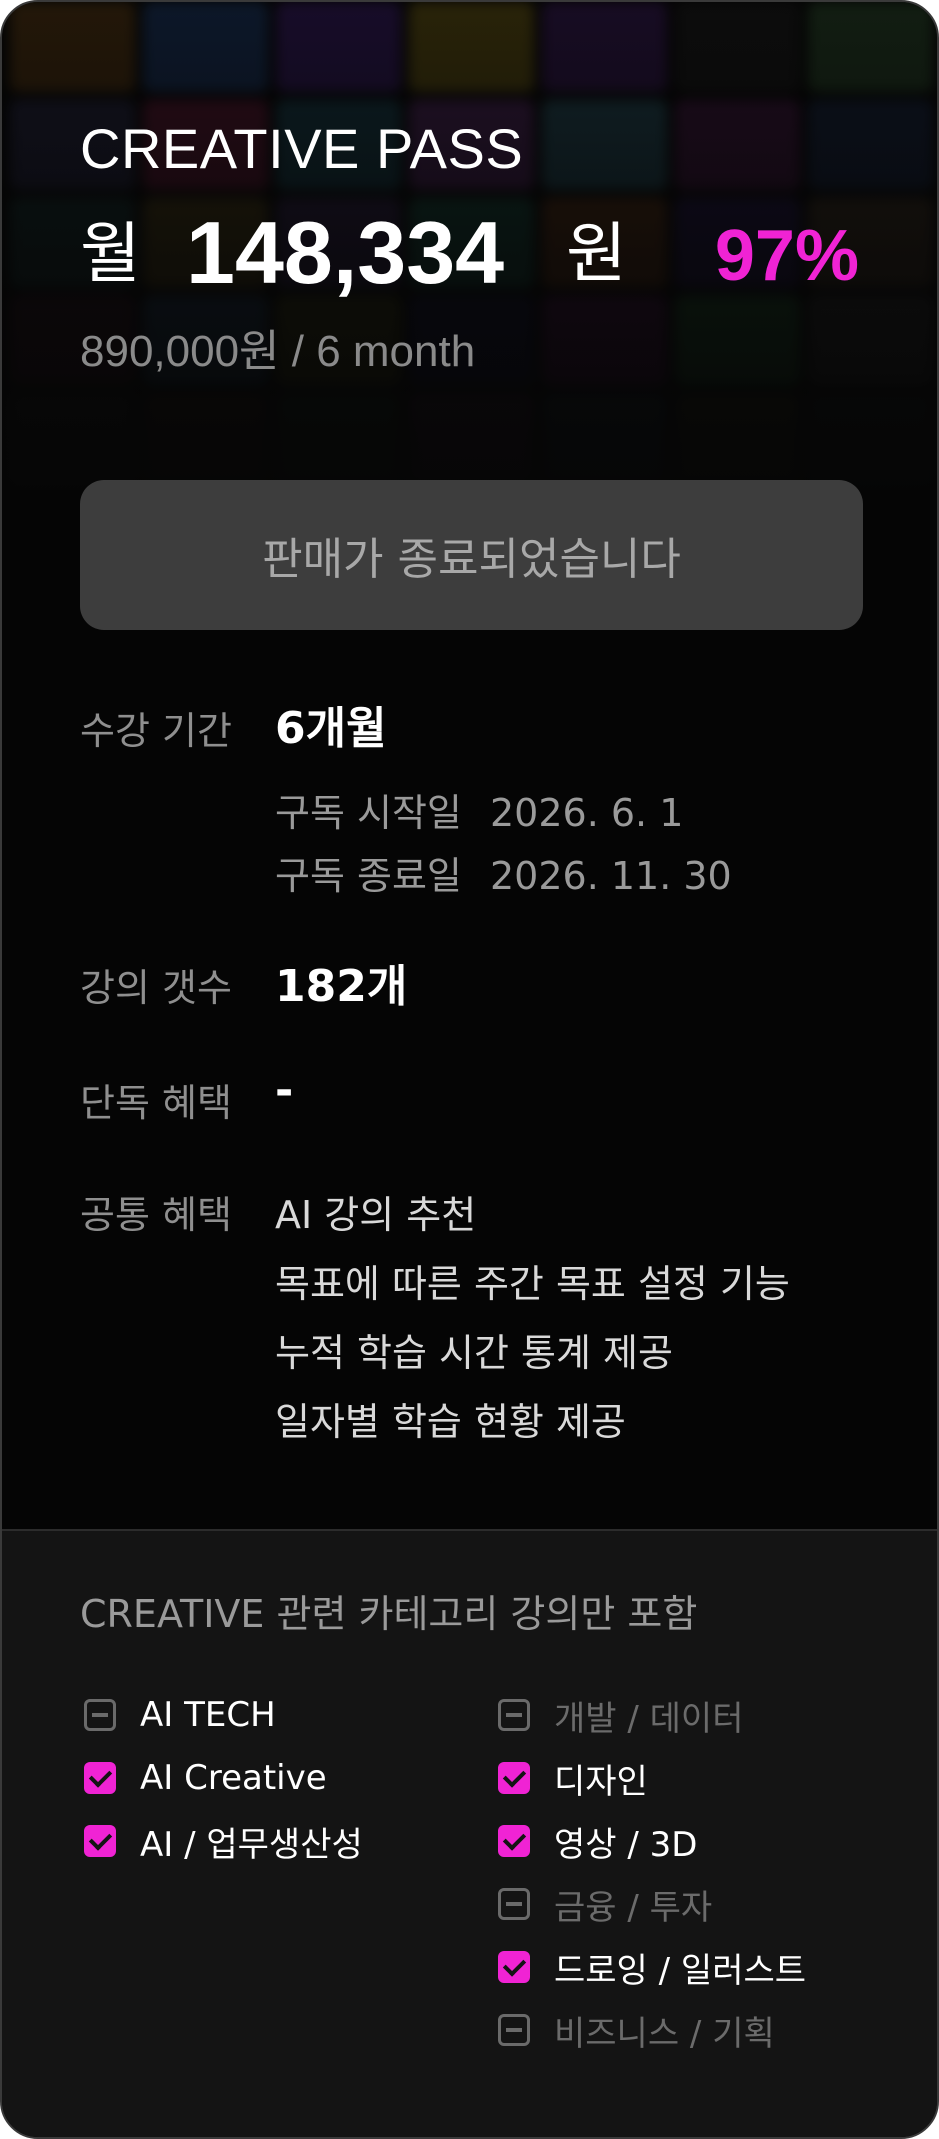 The image size is (939, 2139). I want to click on category-label: 금융 / 투자, so click(633, 1907).